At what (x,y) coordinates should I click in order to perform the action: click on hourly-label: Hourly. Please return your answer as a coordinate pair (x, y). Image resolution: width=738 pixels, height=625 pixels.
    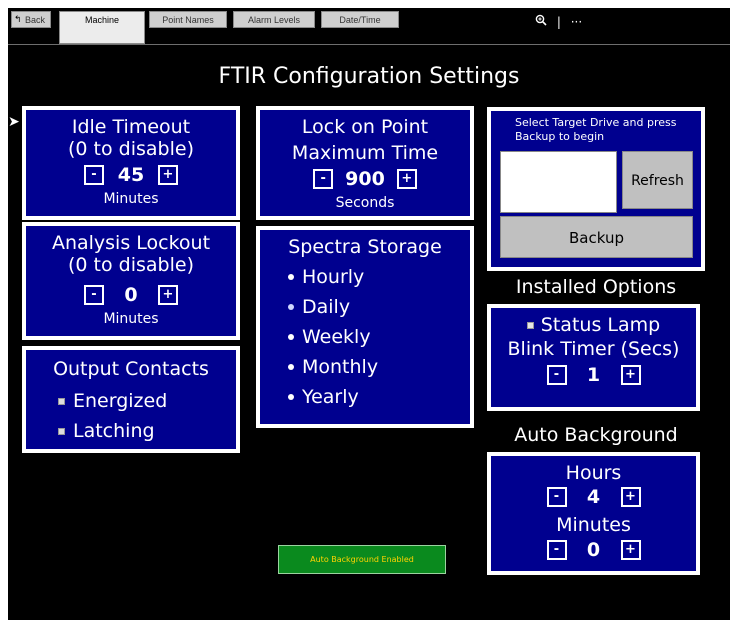
    Looking at the image, I should click on (333, 277).